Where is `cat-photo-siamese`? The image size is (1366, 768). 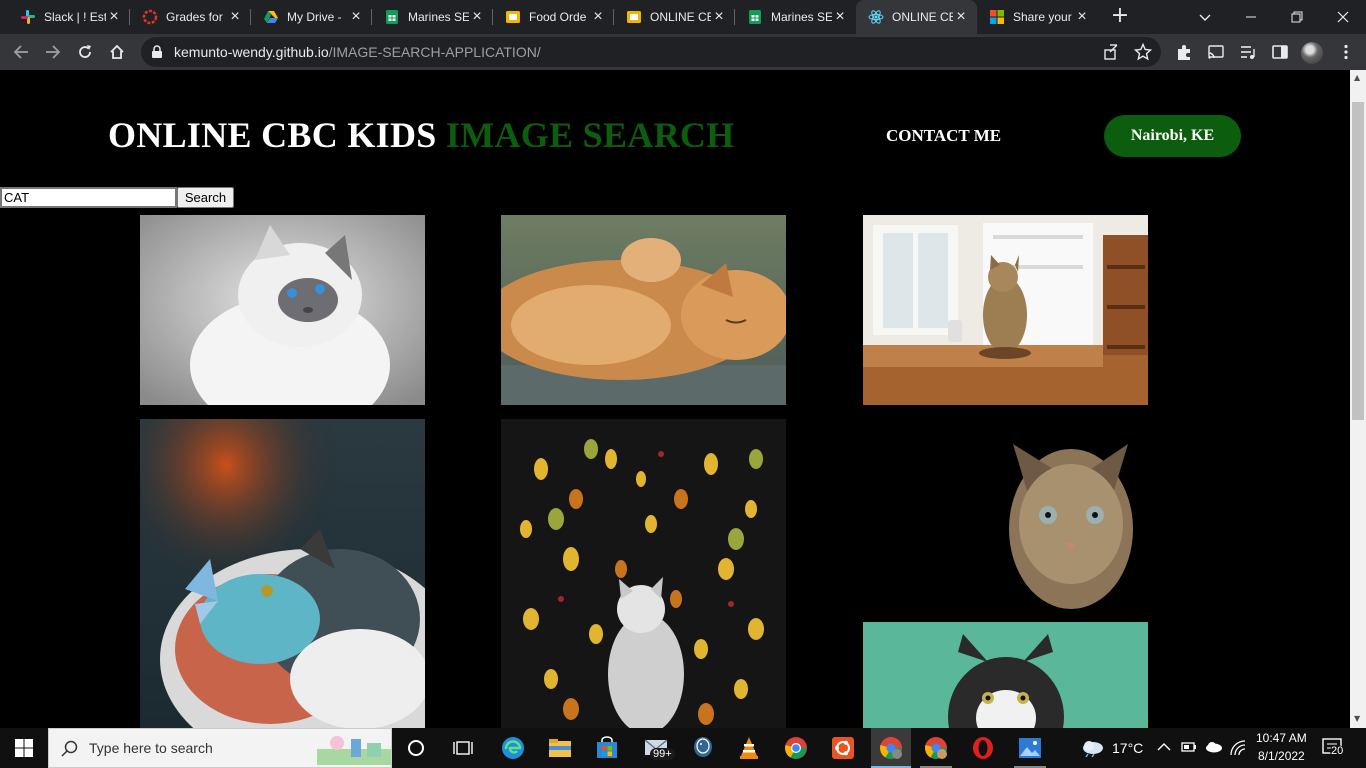 cat-photo-siamese is located at coordinates (282, 310).